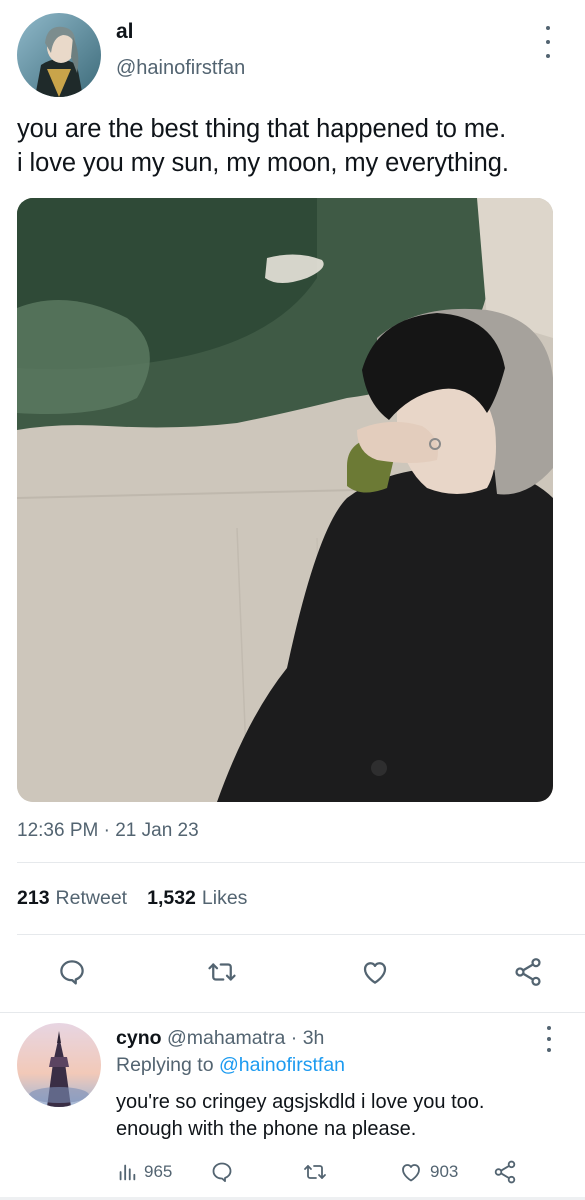  What do you see at coordinates (125, 32) in the screenshot?
I see `author-display-name: al` at bounding box center [125, 32].